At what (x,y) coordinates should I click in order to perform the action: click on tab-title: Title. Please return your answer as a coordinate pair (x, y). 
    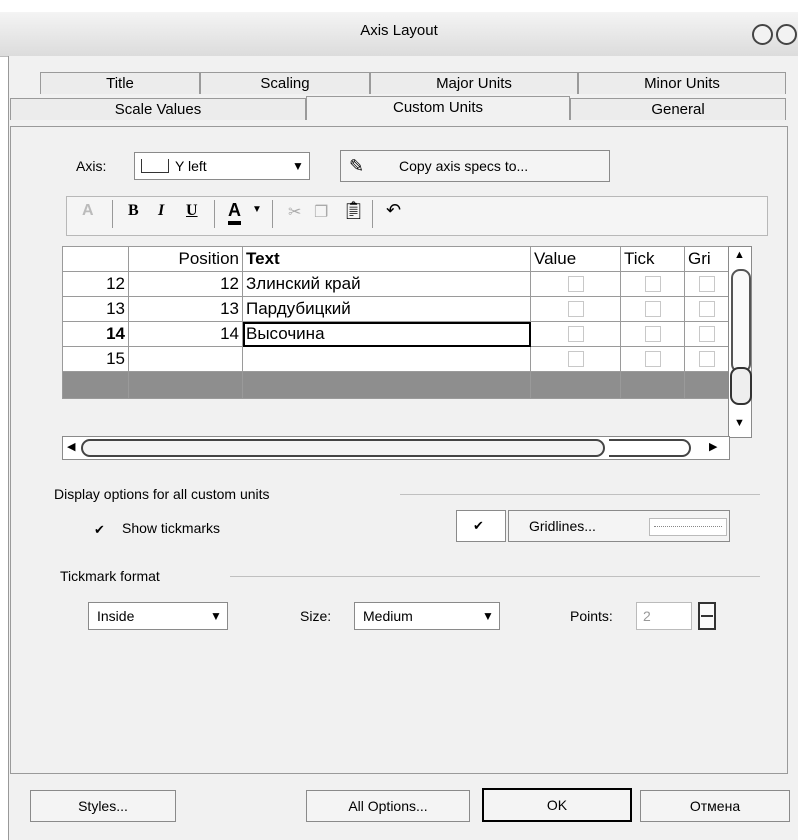
    Looking at the image, I should click on (120, 83).